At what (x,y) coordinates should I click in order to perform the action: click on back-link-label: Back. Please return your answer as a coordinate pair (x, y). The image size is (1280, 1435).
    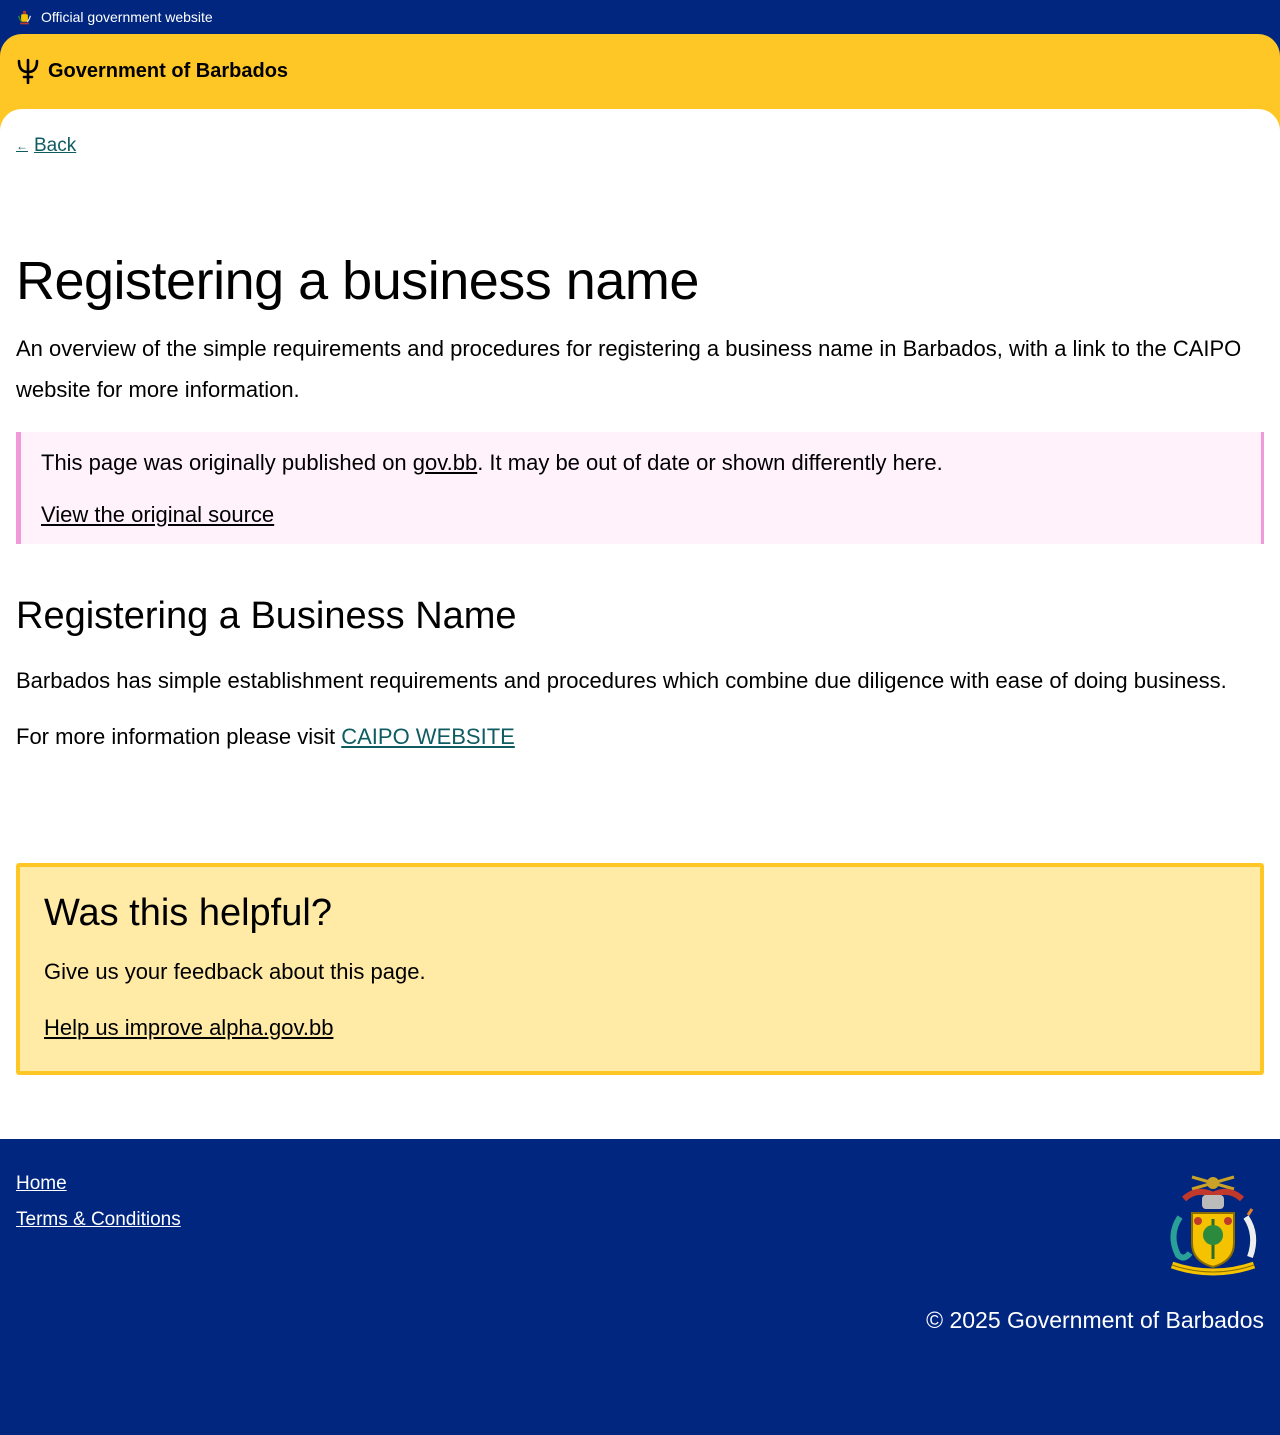
    Looking at the image, I should click on (55, 145).